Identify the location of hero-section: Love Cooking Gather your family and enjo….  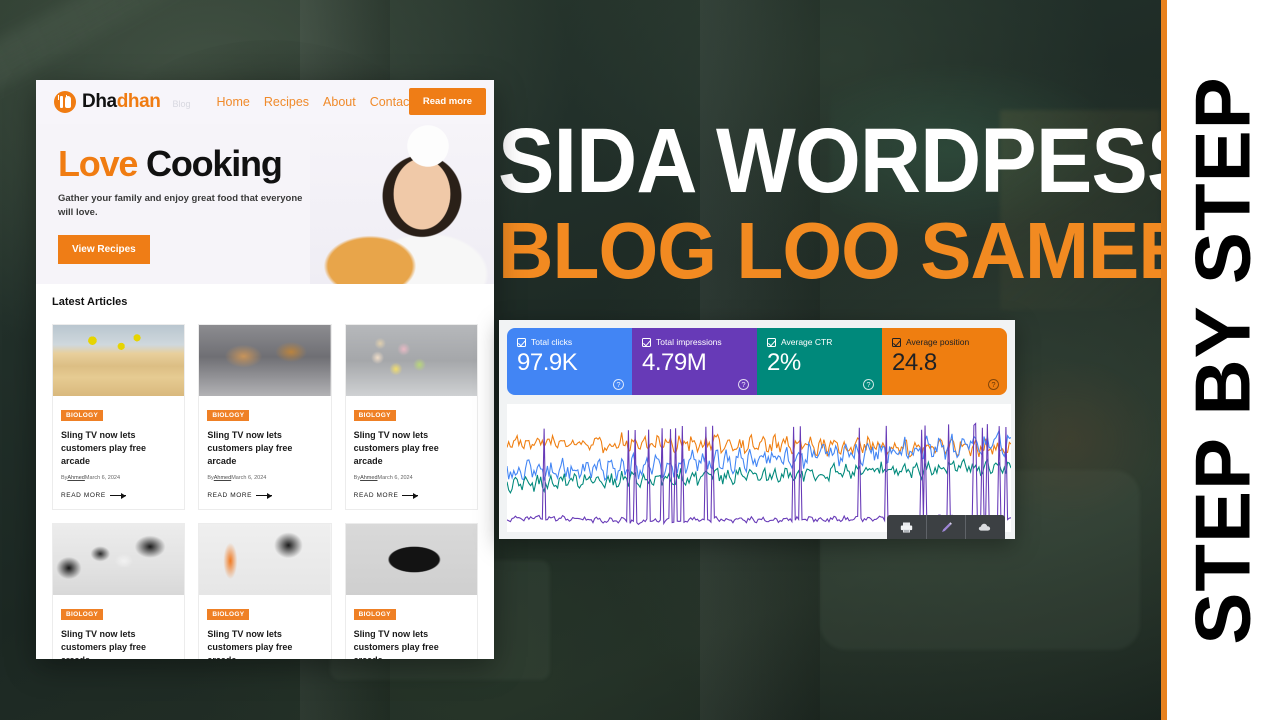
(265, 204).